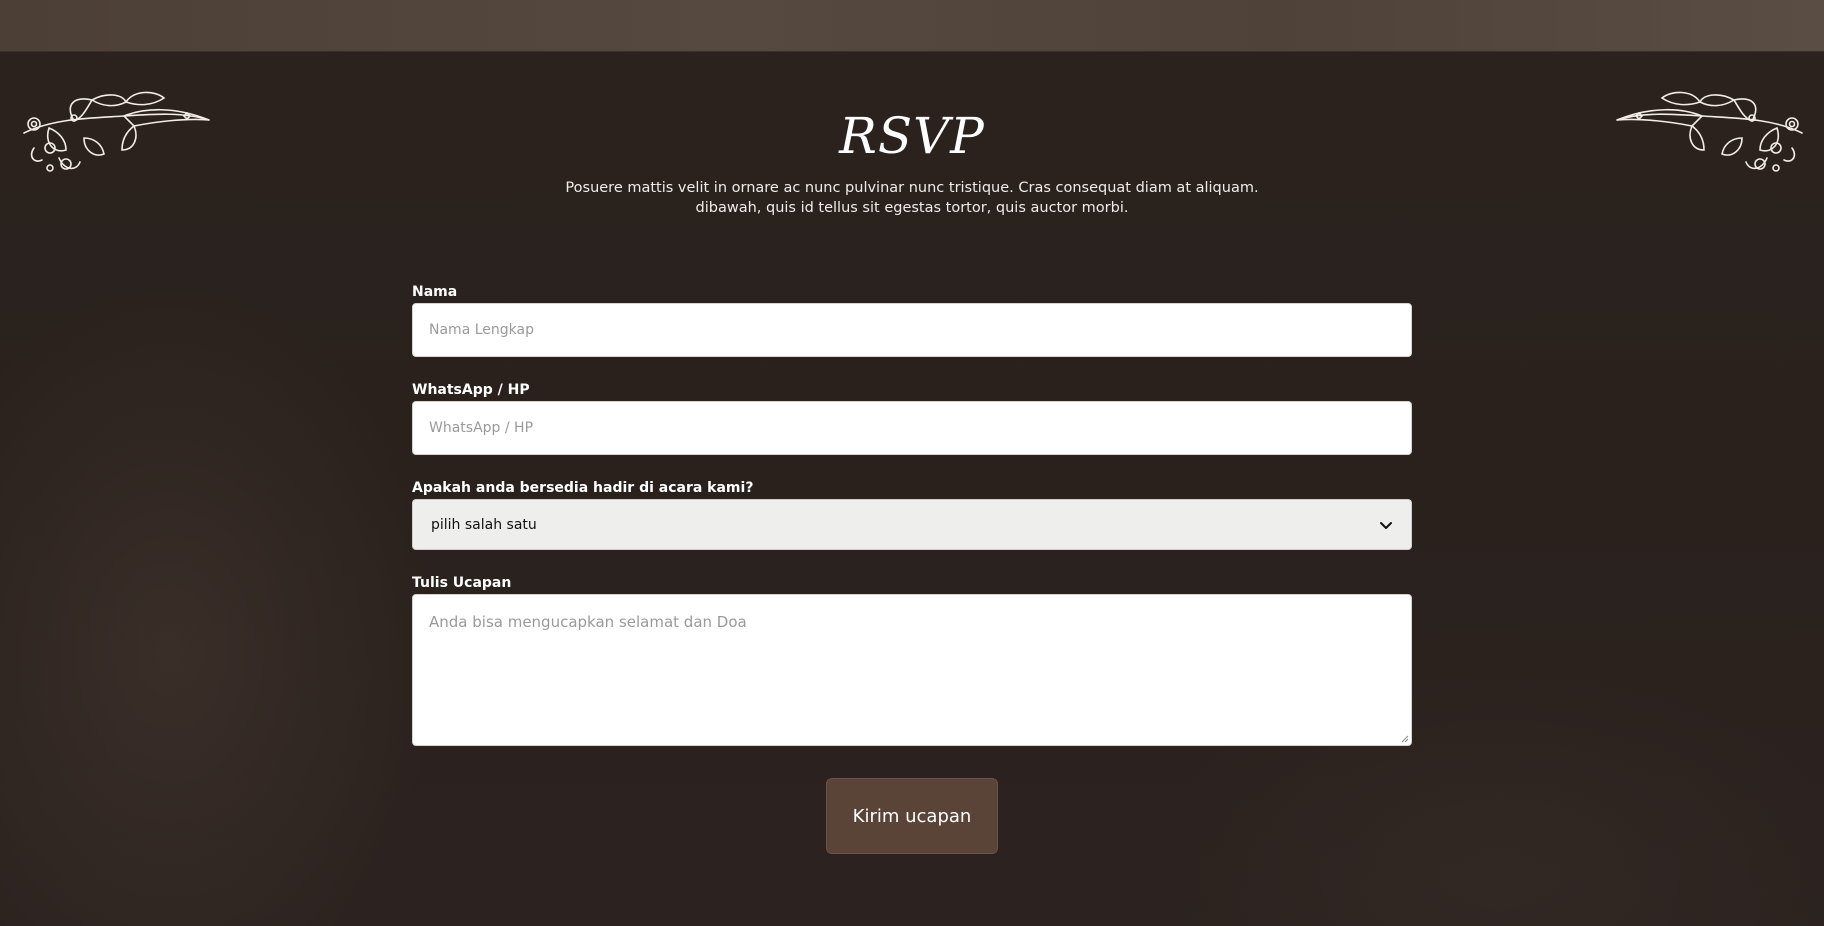 This screenshot has height=926, width=1824. I want to click on message-textarea: Anda bisa mengucapkan selamat dan Doa, so click(912, 670).